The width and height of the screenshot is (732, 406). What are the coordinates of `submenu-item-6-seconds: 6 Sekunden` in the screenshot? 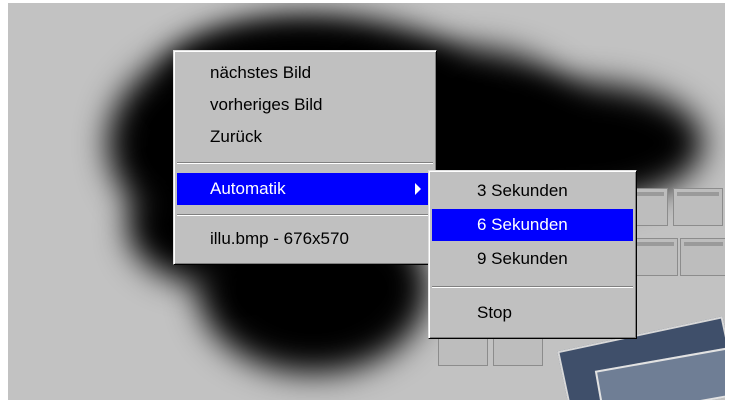 It's located at (532, 225).